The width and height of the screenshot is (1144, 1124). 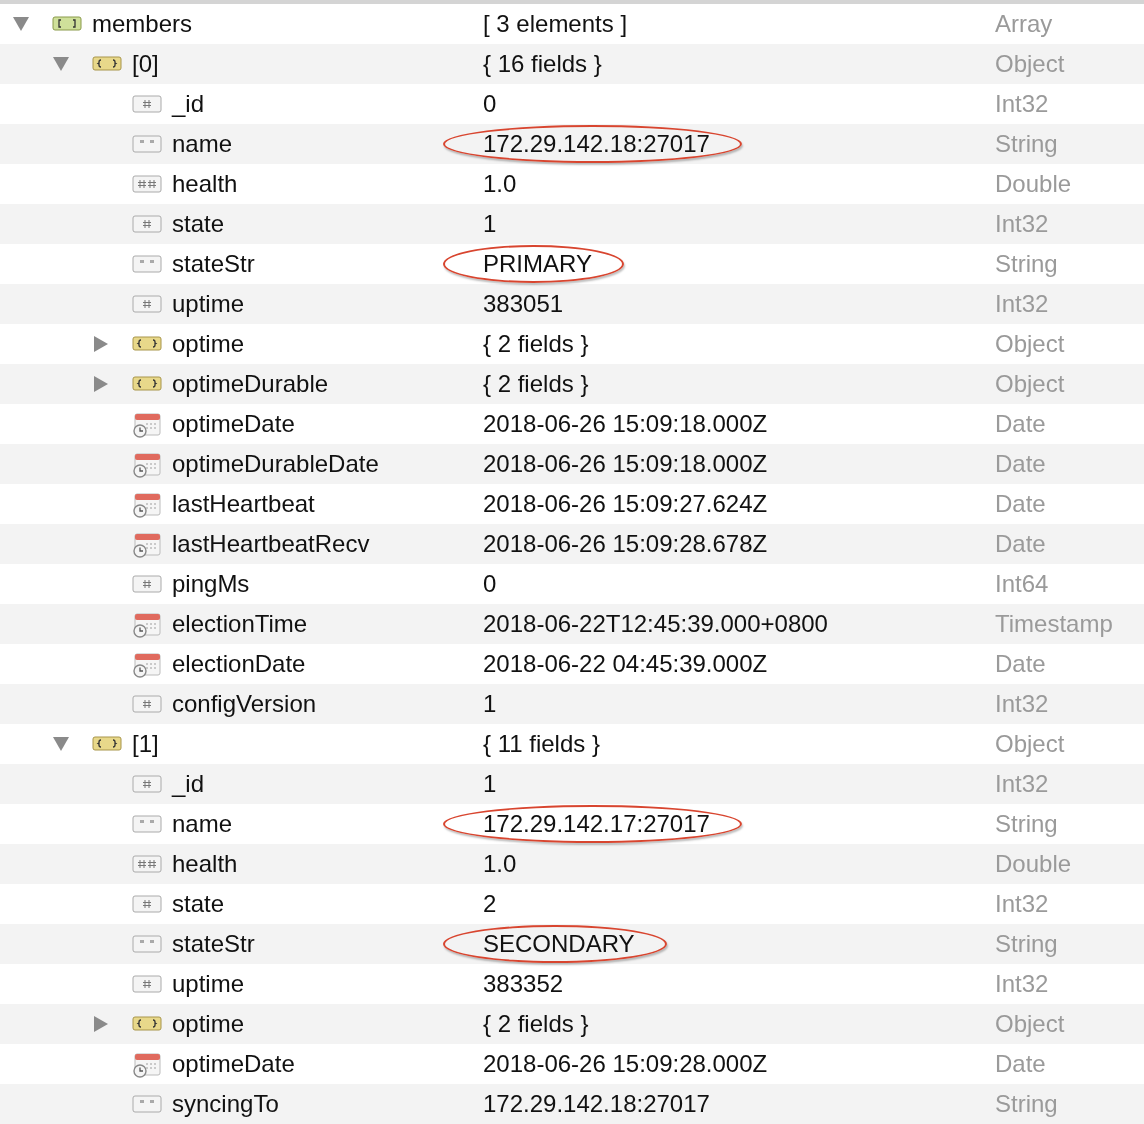 What do you see at coordinates (572, 704) in the screenshot?
I see `tree-row: configVersion 1 Int32` at bounding box center [572, 704].